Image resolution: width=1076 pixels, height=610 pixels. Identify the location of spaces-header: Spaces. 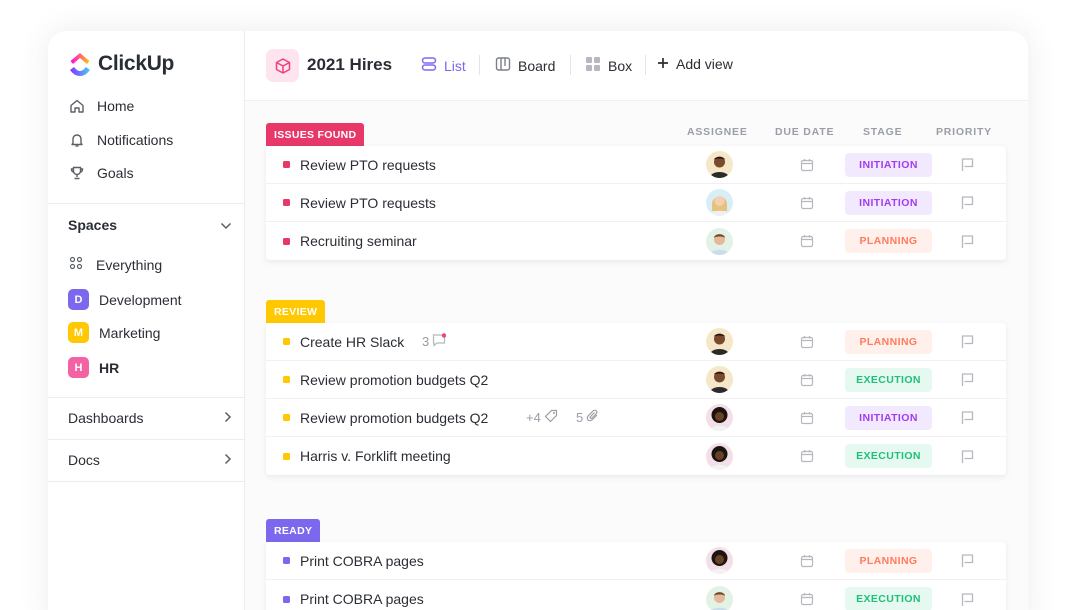
(150, 225).